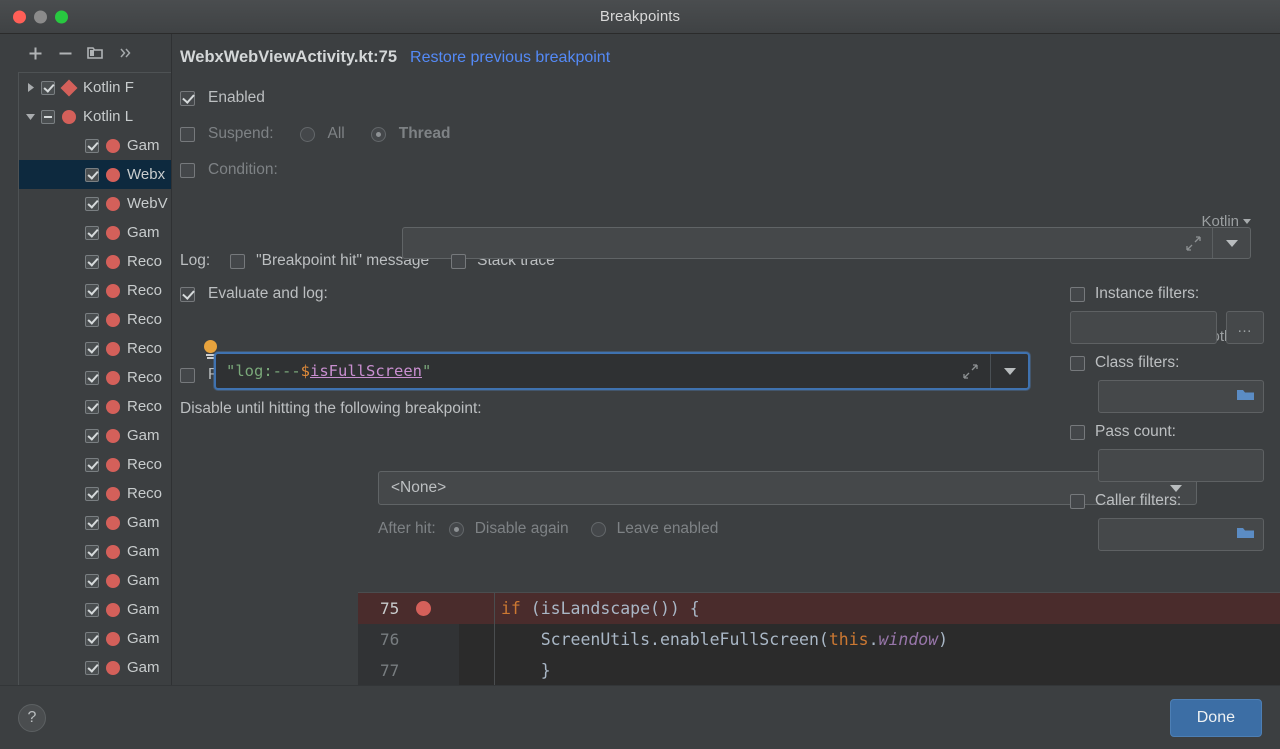 Image resolution: width=1280 pixels, height=749 pixels. I want to click on remove-breakpoint-button, so click(65, 53).